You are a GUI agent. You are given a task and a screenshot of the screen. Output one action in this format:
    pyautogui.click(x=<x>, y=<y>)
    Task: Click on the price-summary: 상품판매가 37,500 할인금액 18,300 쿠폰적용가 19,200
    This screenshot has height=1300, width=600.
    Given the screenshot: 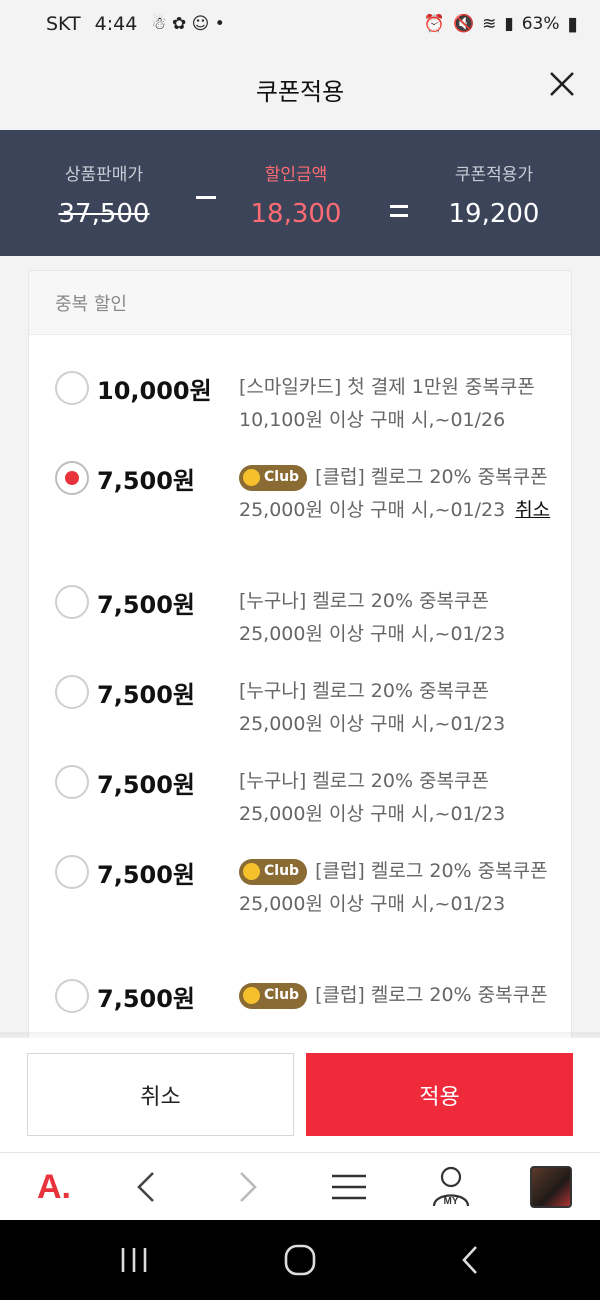 What is the action you would take?
    pyautogui.click(x=300, y=193)
    